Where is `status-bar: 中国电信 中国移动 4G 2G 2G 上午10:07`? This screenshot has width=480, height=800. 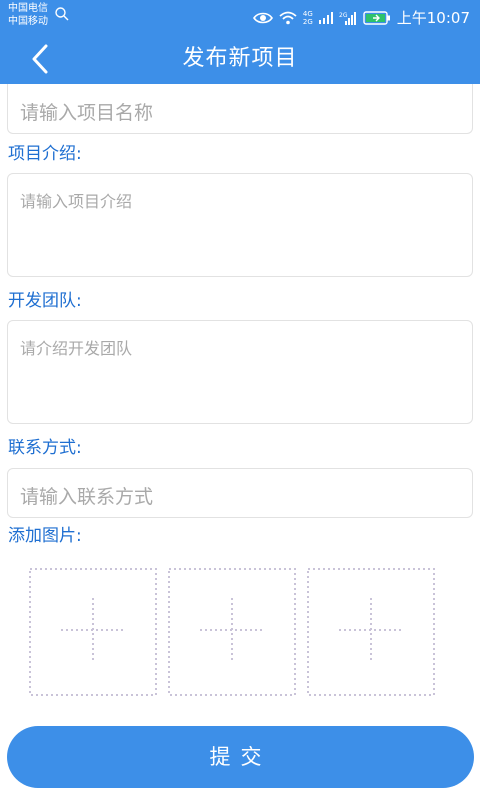
status-bar: 中国电信 中国移动 4G 2G 2G 上午10:07 is located at coordinates (240, 17).